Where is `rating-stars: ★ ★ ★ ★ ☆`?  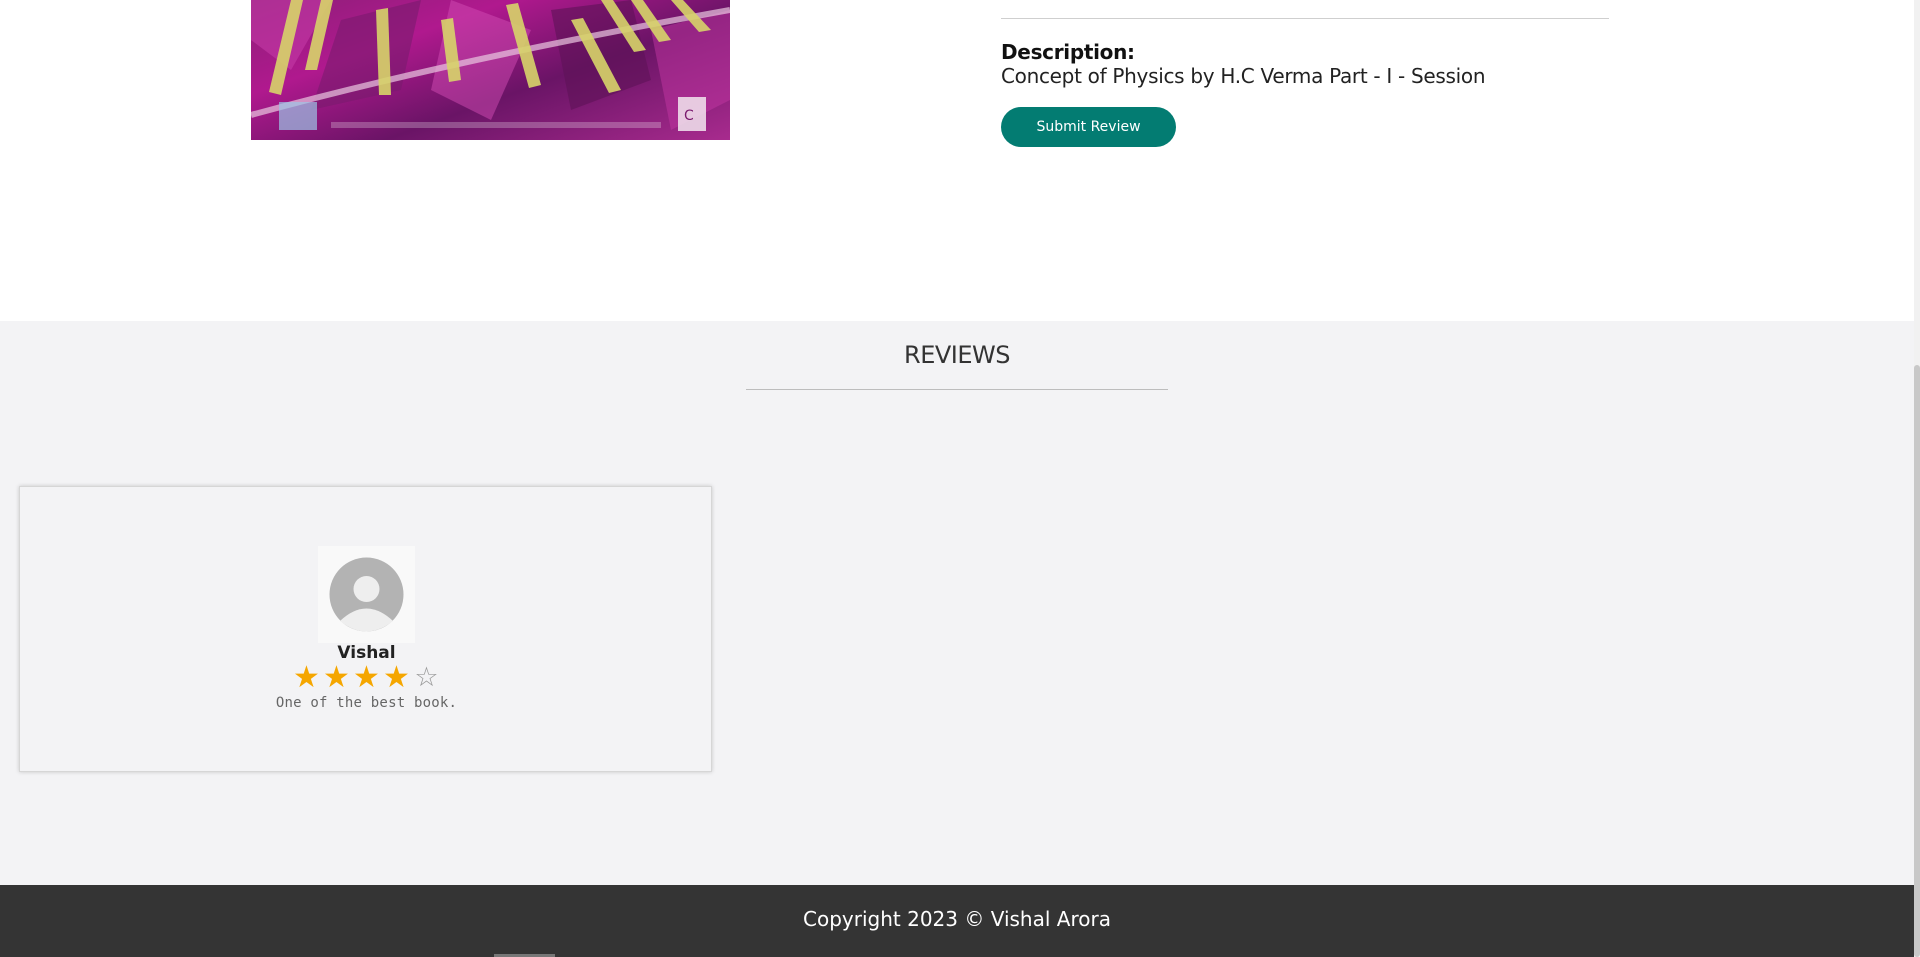
rating-stars: ★ ★ ★ ★ ☆ is located at coordinates (366, 678).